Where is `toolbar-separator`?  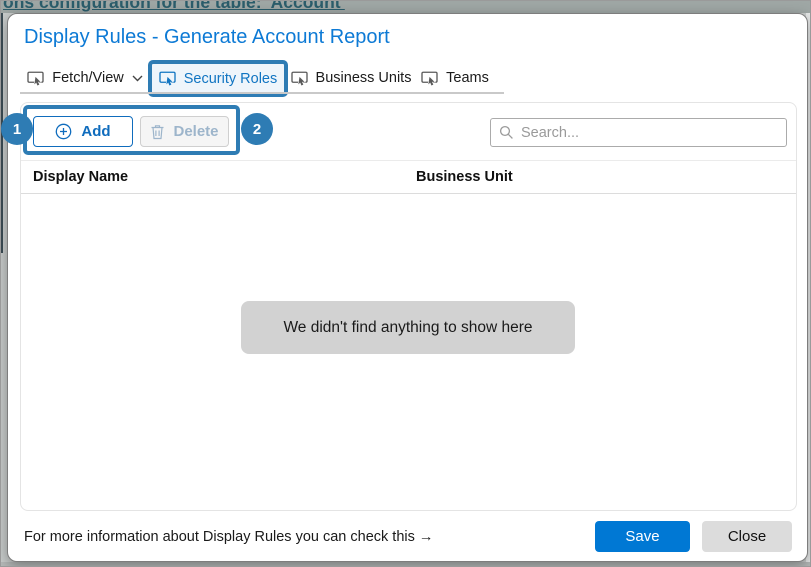
toolbar-separator is located at coordinates (408, 160).